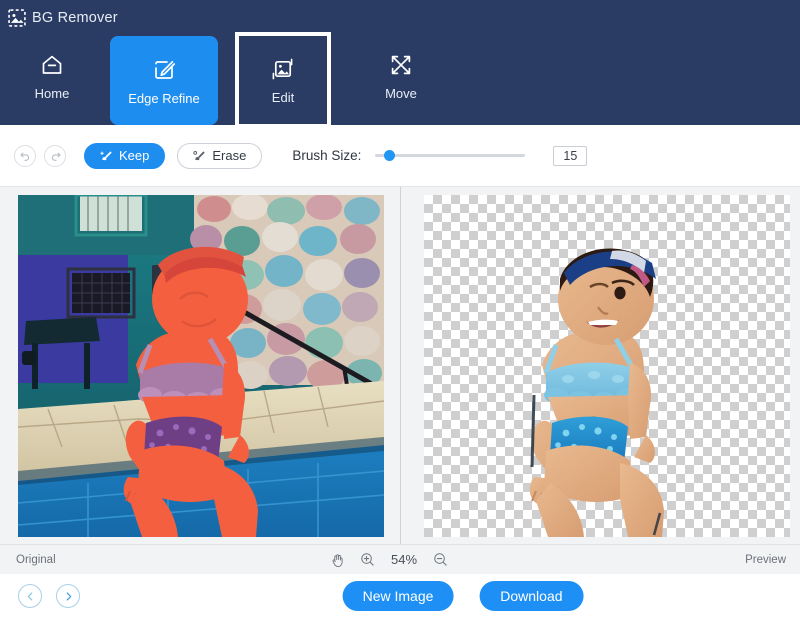 This screenshot has width=800, height=618. I want to click on slider-track, so click(450, 155).